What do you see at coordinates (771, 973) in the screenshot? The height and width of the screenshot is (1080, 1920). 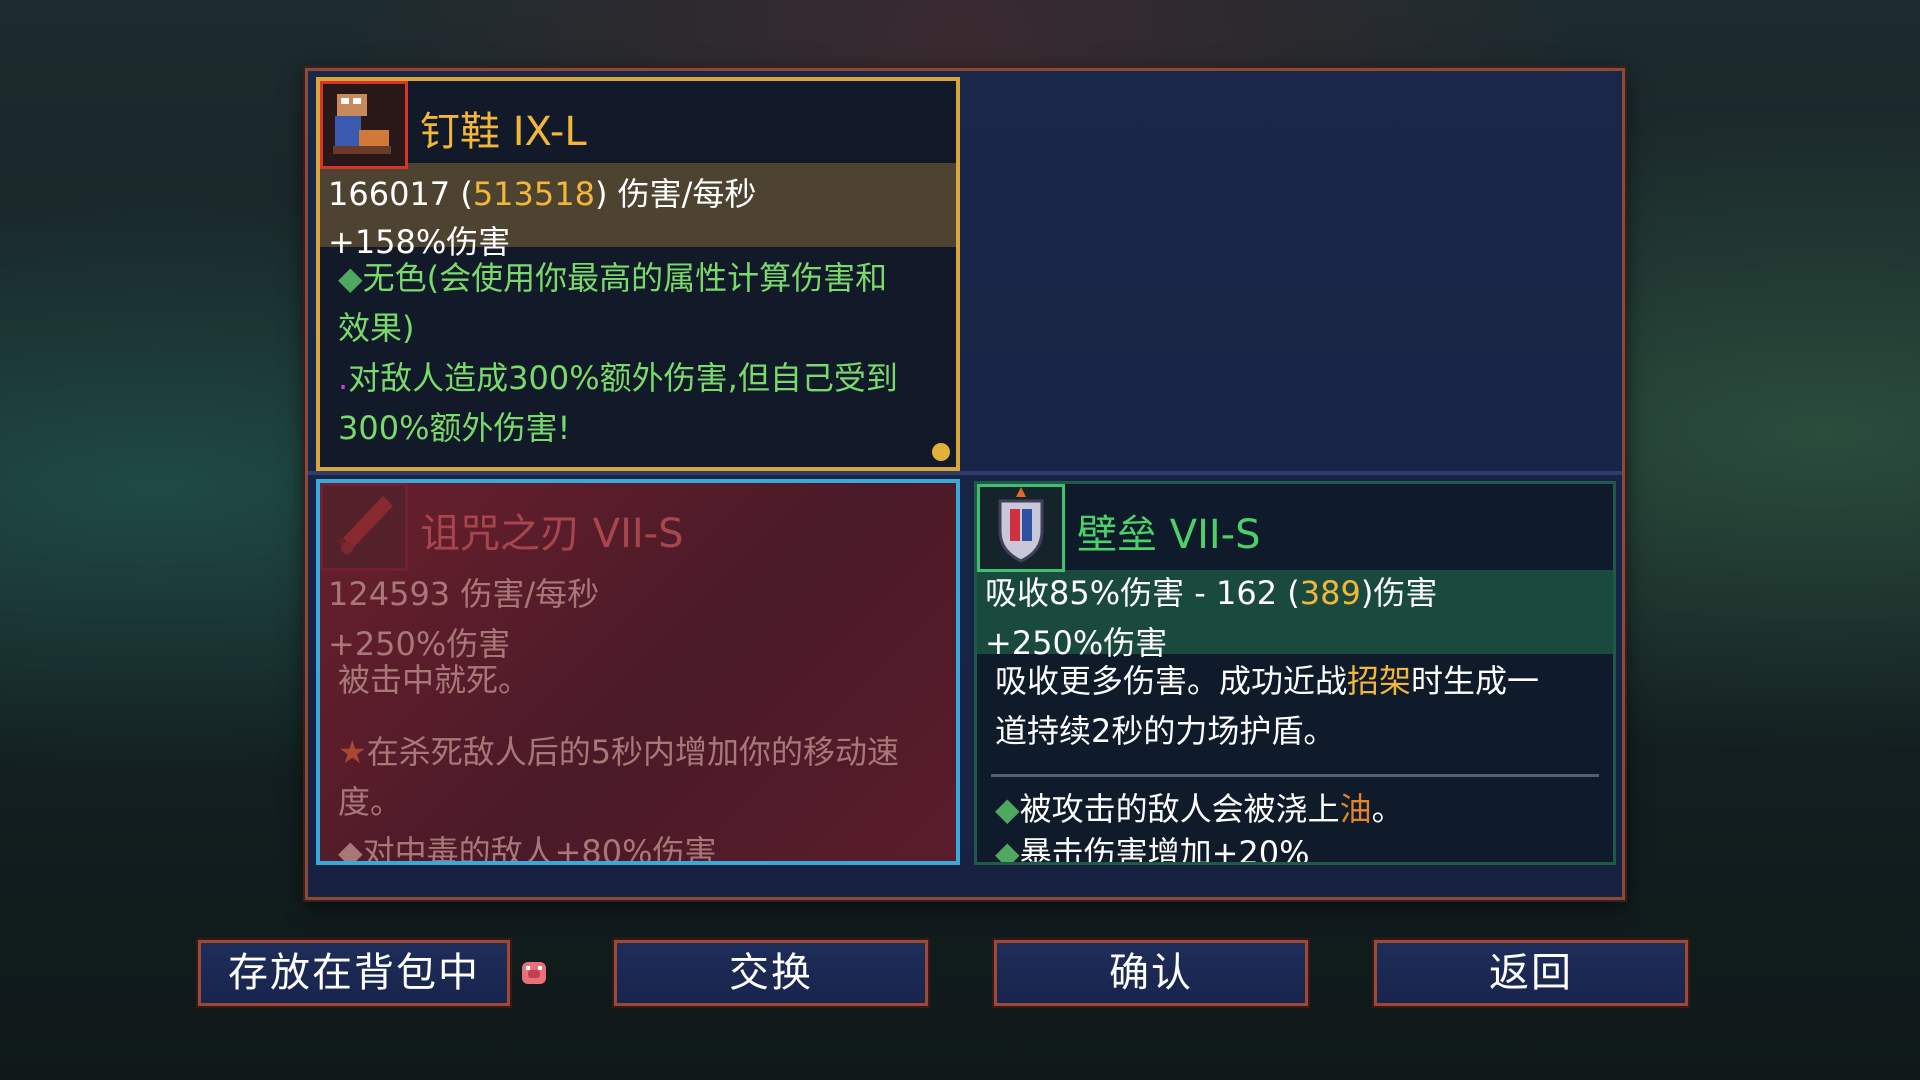 I see `swap-button: 交换` at bounding box center [771, 973].